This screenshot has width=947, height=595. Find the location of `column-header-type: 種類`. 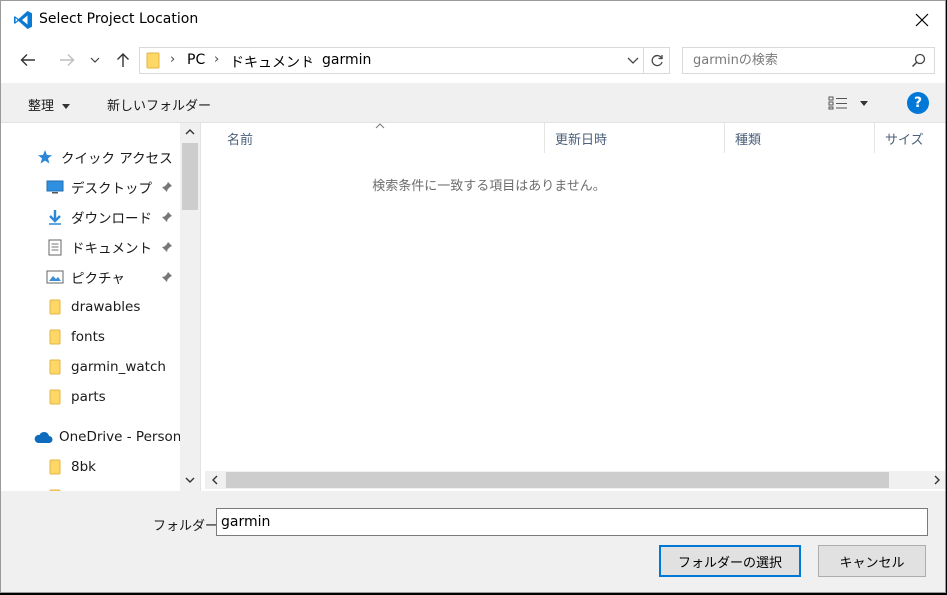

column-header-type: 種類 is located at coordinates (800, 138).